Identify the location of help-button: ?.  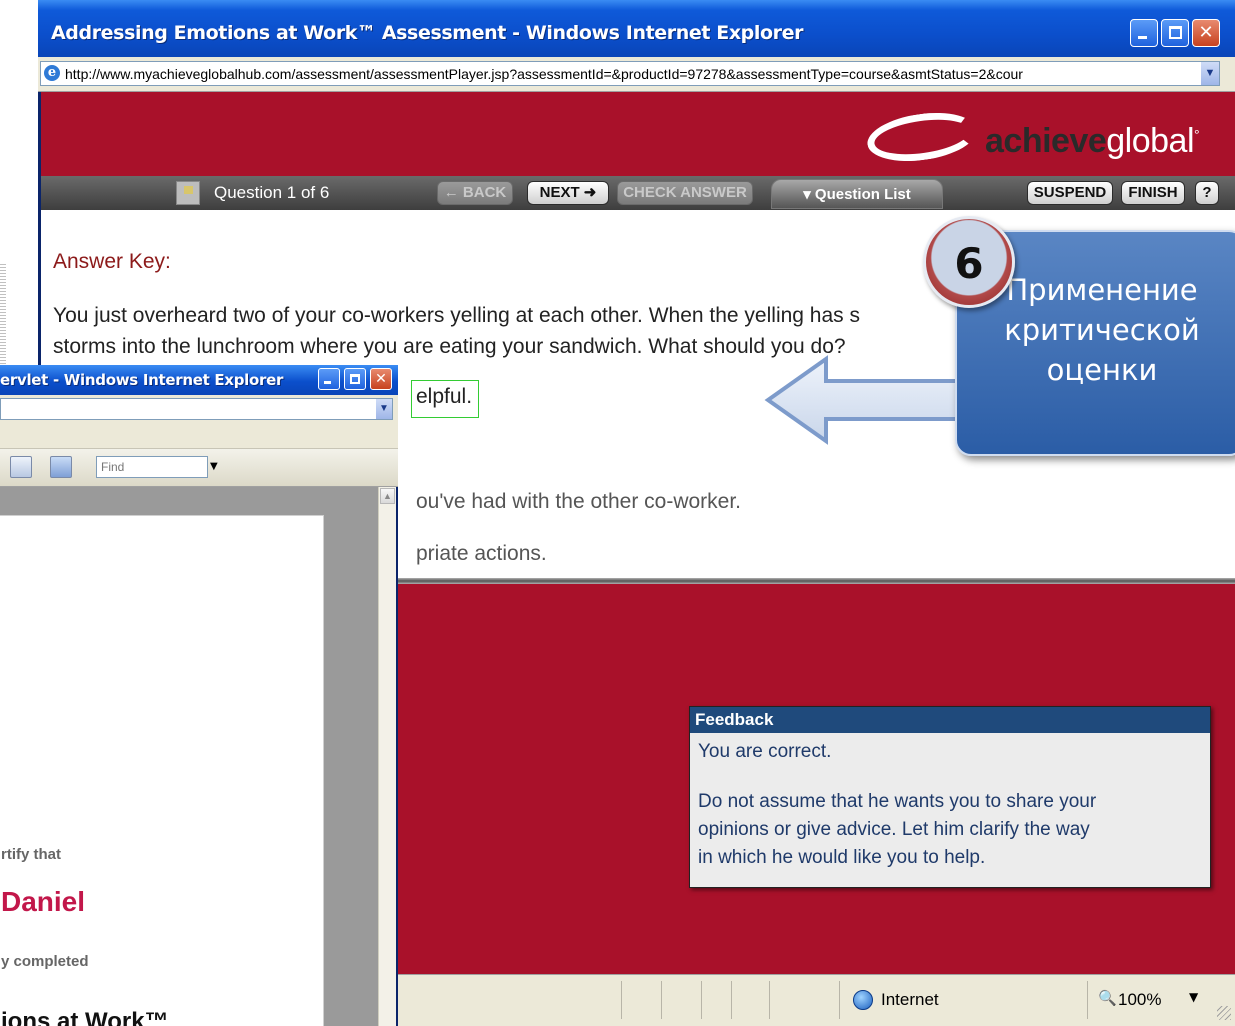
(1207, 193).